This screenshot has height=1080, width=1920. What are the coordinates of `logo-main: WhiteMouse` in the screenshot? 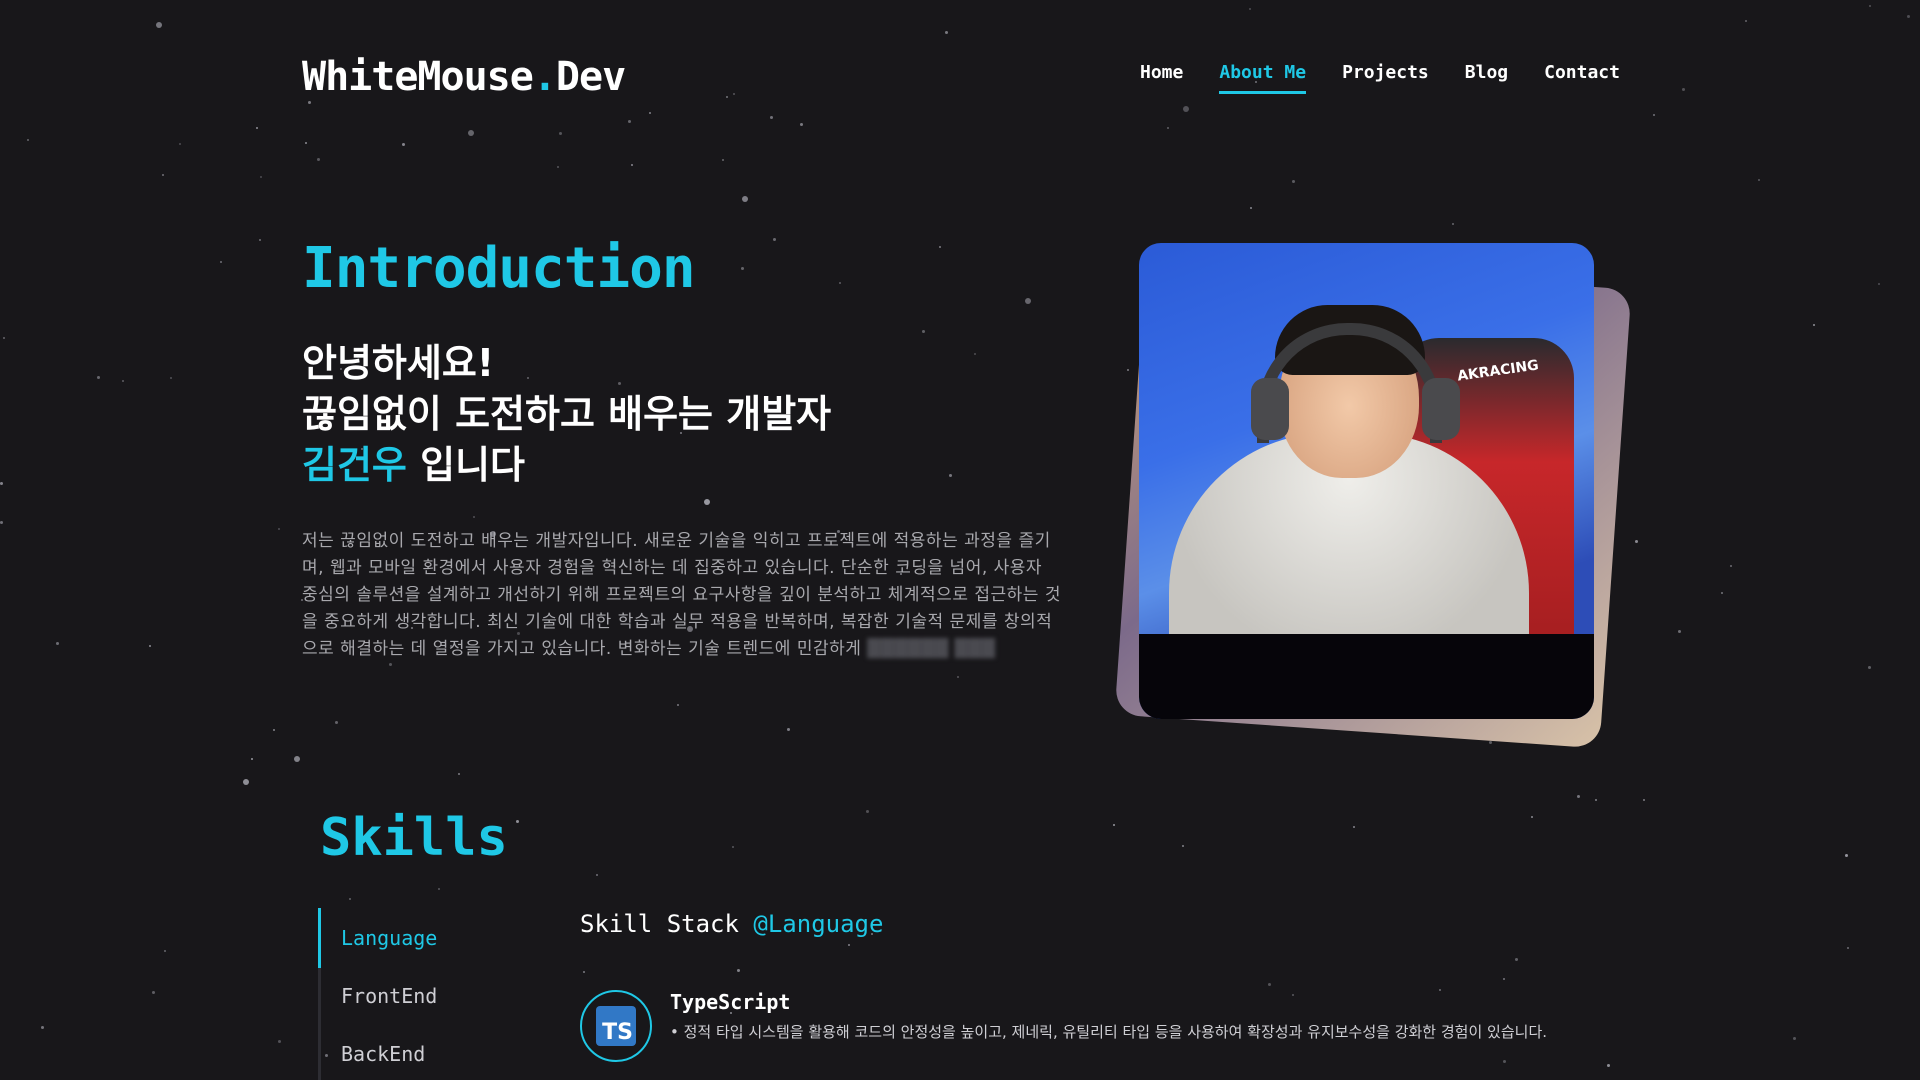 It's located at (418, 77).